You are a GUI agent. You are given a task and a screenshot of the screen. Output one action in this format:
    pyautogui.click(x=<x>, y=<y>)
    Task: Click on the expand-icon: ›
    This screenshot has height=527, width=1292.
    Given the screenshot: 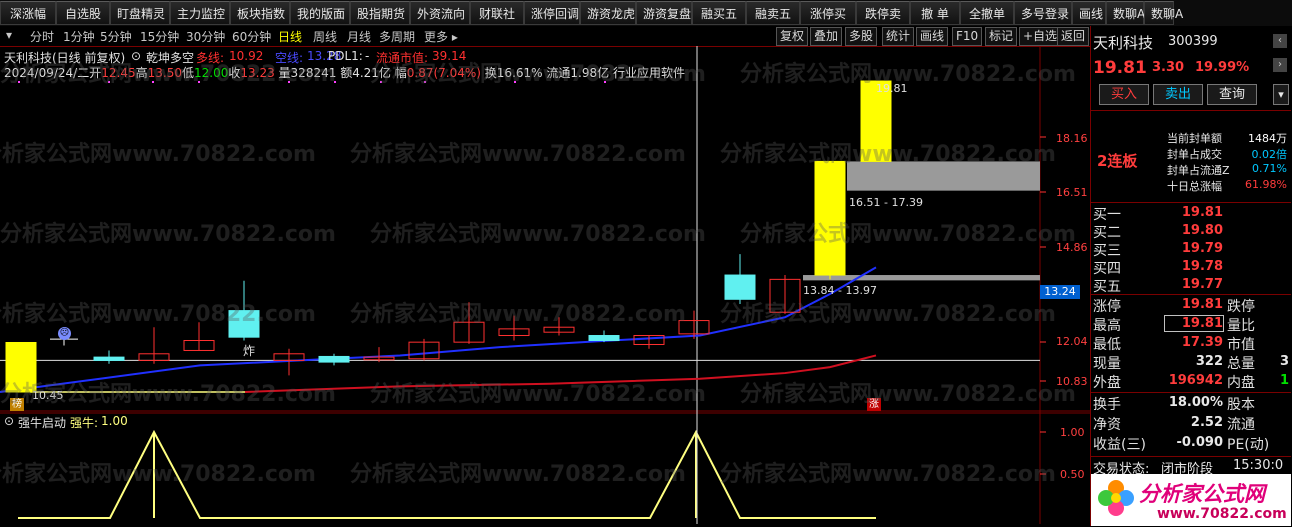 What is the action you would take?
    pyautogui.click(x=1280, y=65)
    